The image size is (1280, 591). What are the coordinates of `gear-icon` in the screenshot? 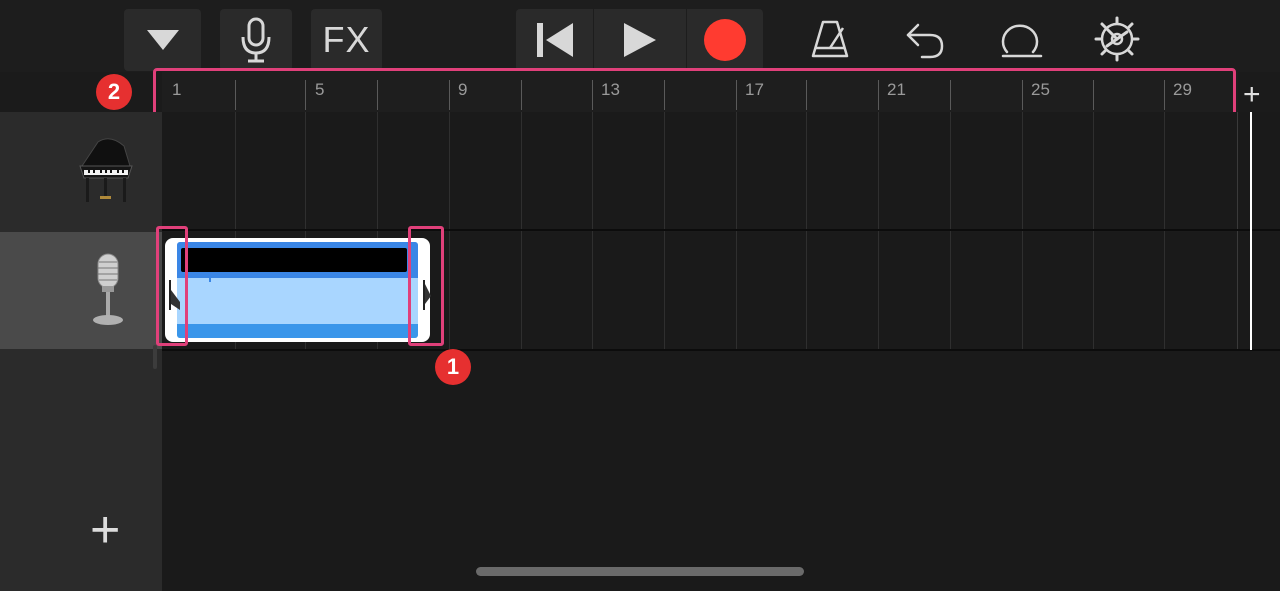 It's located at (1117, 39).